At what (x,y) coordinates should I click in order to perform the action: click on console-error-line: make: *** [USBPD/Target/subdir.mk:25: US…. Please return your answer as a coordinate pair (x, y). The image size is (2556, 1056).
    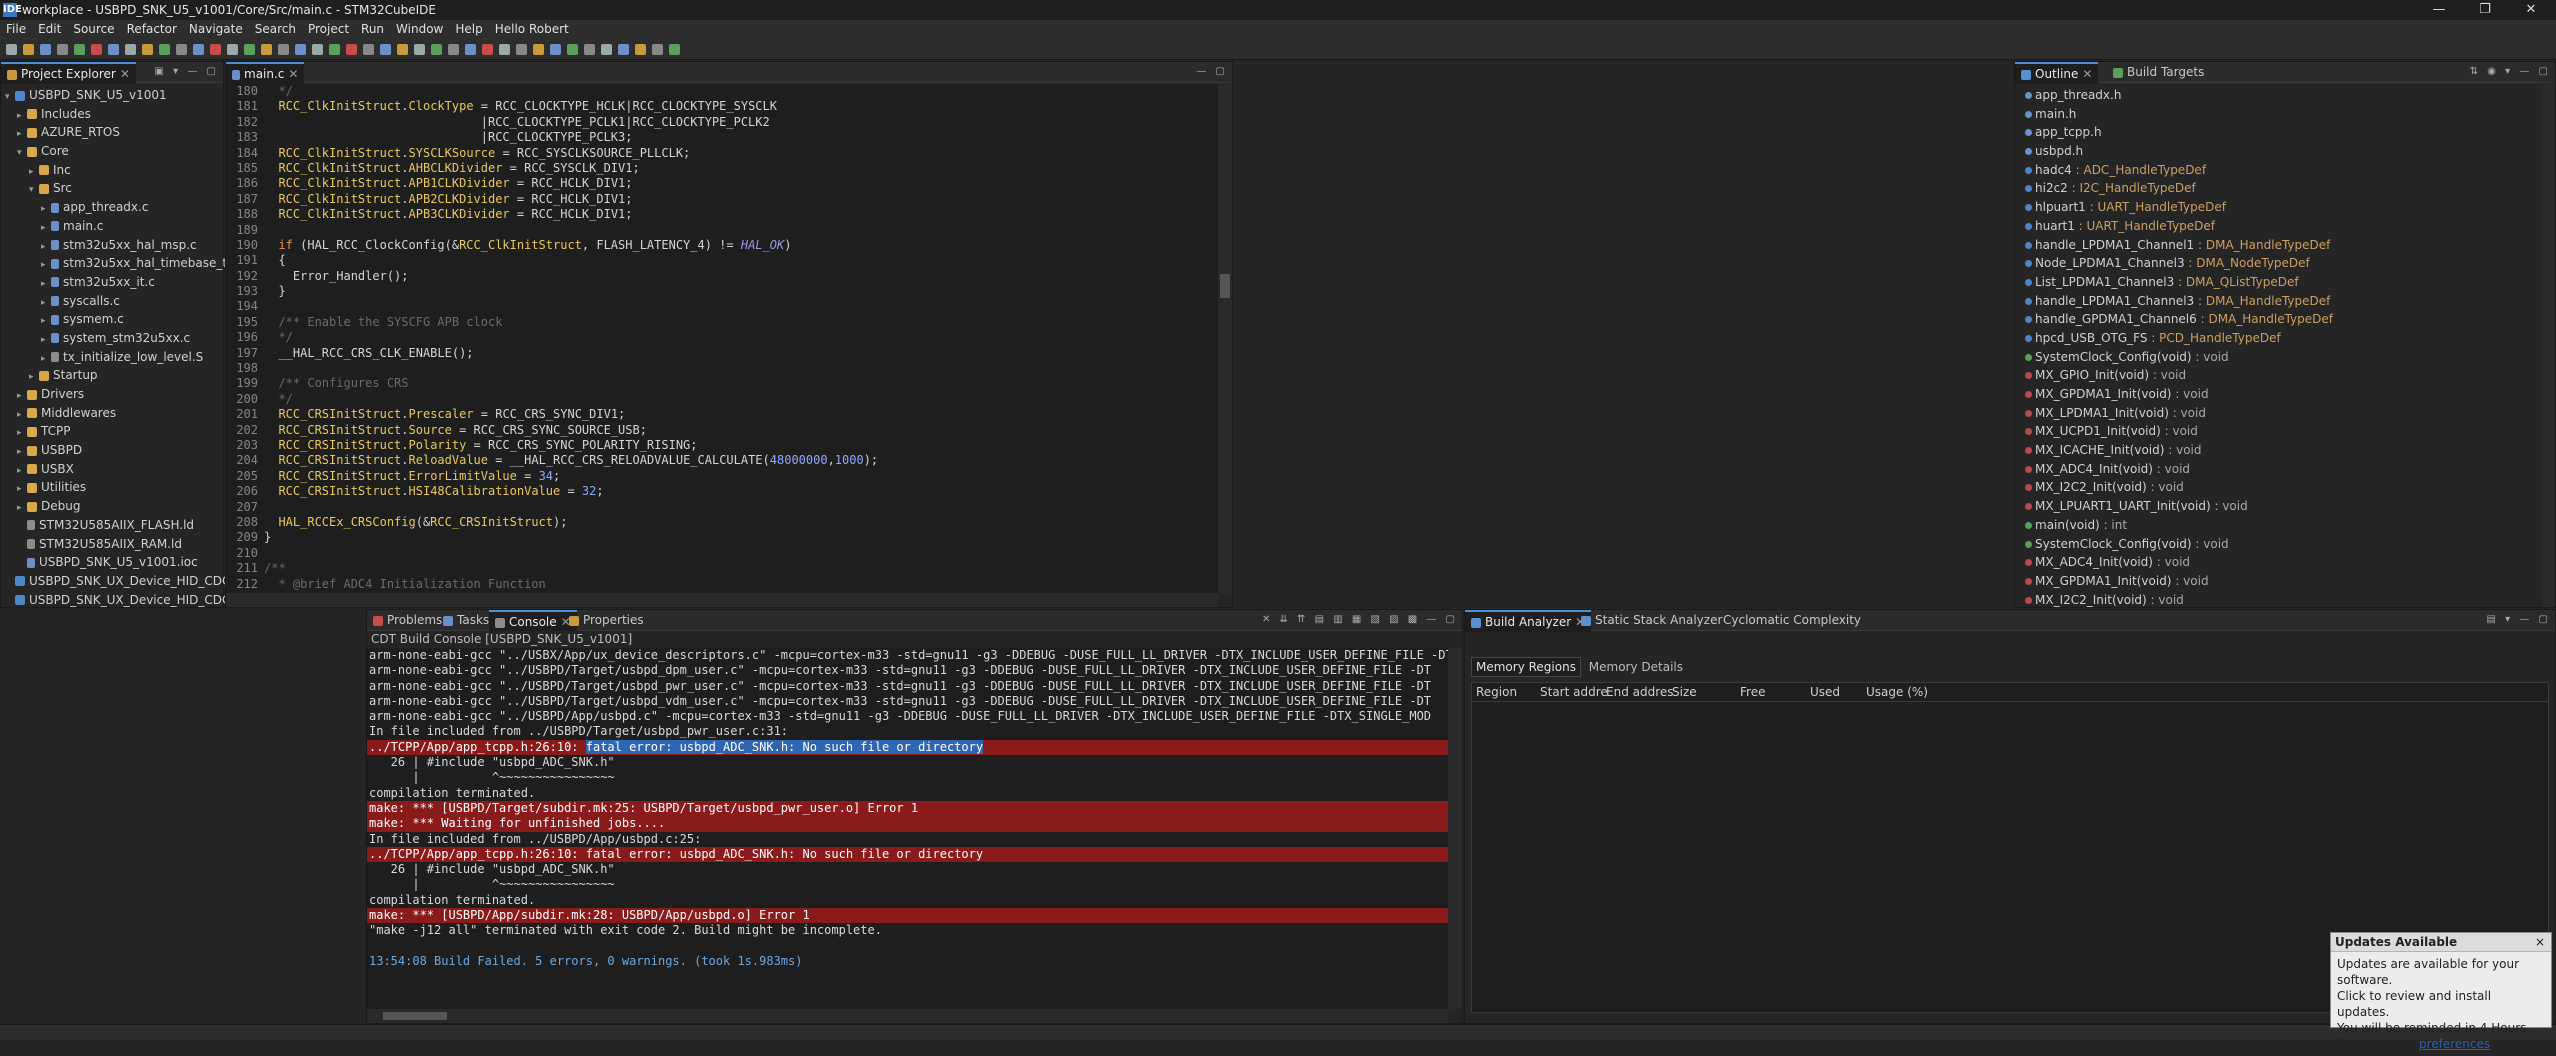
    Looking at the image, I should click on (907, 808).